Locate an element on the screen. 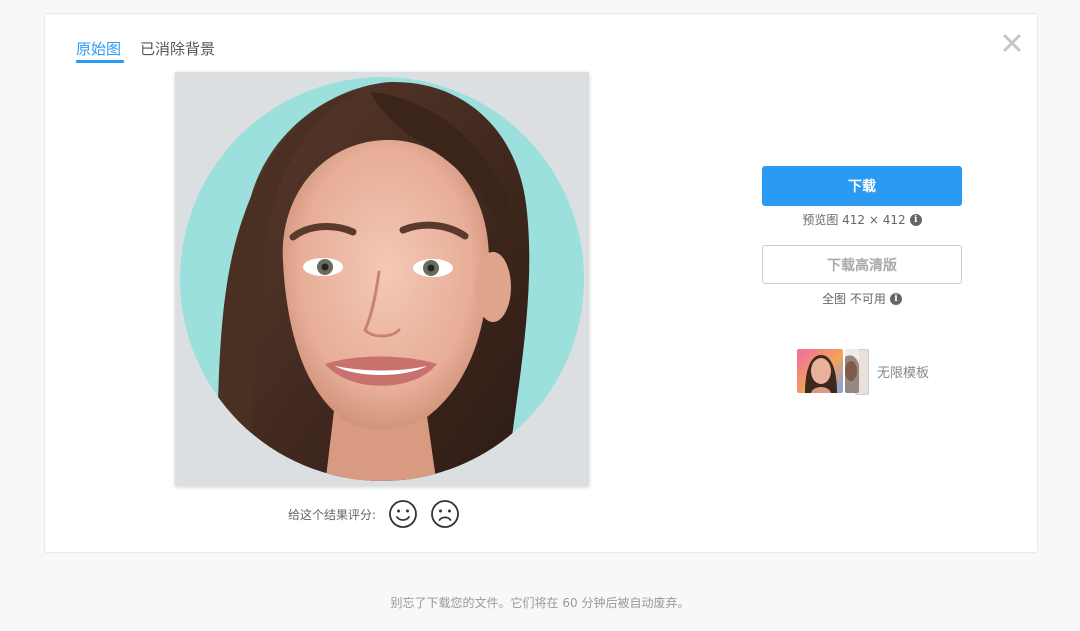  active-tab-indicator is located at coordinates (100, 61).